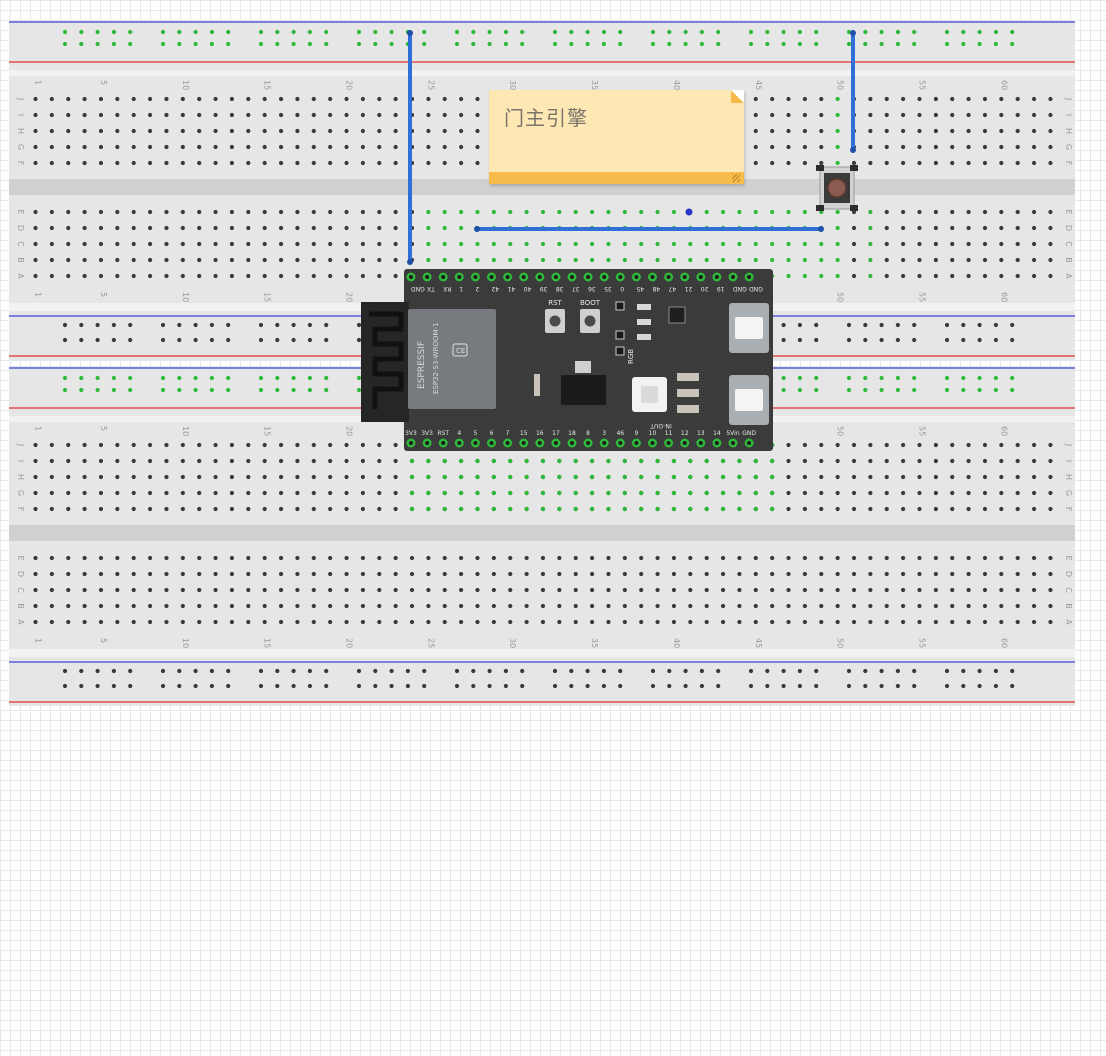 The height and width of the screenshot is (1056, 1106). What do you see at coordinates (411, 433) in the screenshot?
I see `pin-label-bottom: 3V3` at bounding box center [411, 433].